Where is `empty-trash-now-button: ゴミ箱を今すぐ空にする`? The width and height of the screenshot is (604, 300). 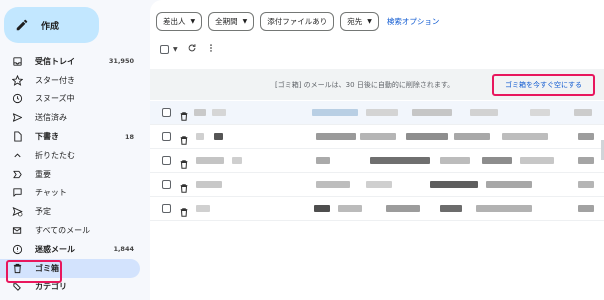
empty-trash-now-button: ゴミ箱を今すぐ空にする is located at coordinates (543, 85).